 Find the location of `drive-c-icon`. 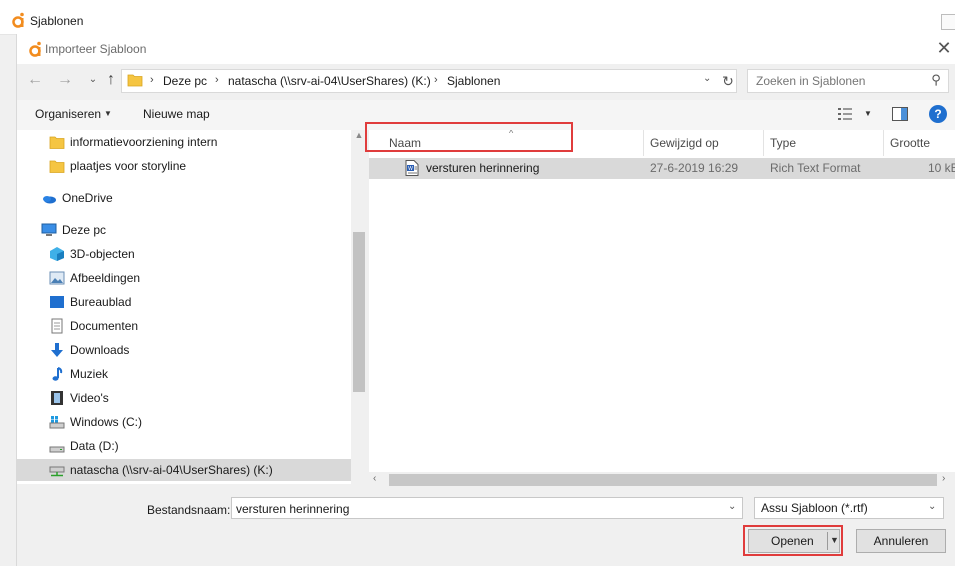

drive-c-icon is located at coordinates (57, 422).